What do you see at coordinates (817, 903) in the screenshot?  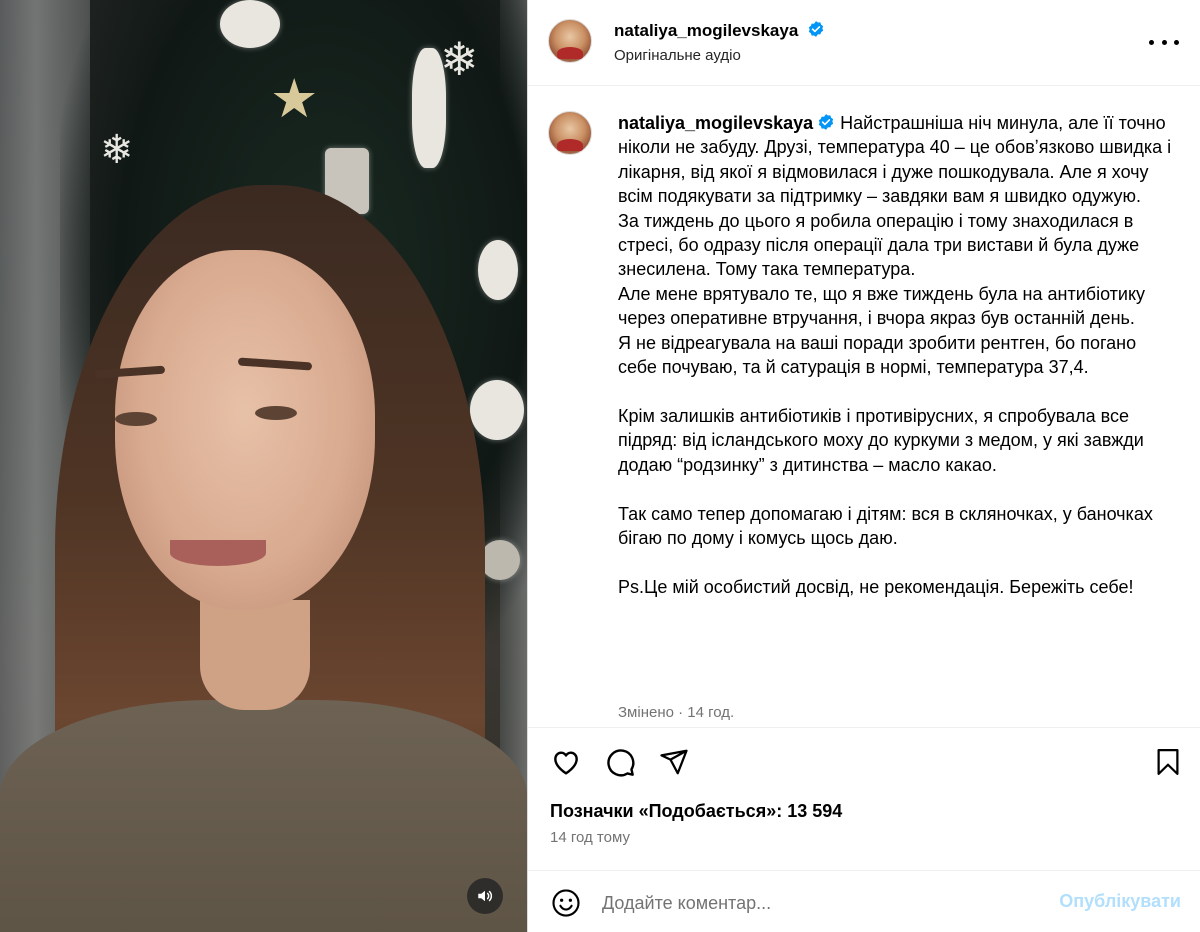 I see `comment-input` at bounding box center [817, 903].